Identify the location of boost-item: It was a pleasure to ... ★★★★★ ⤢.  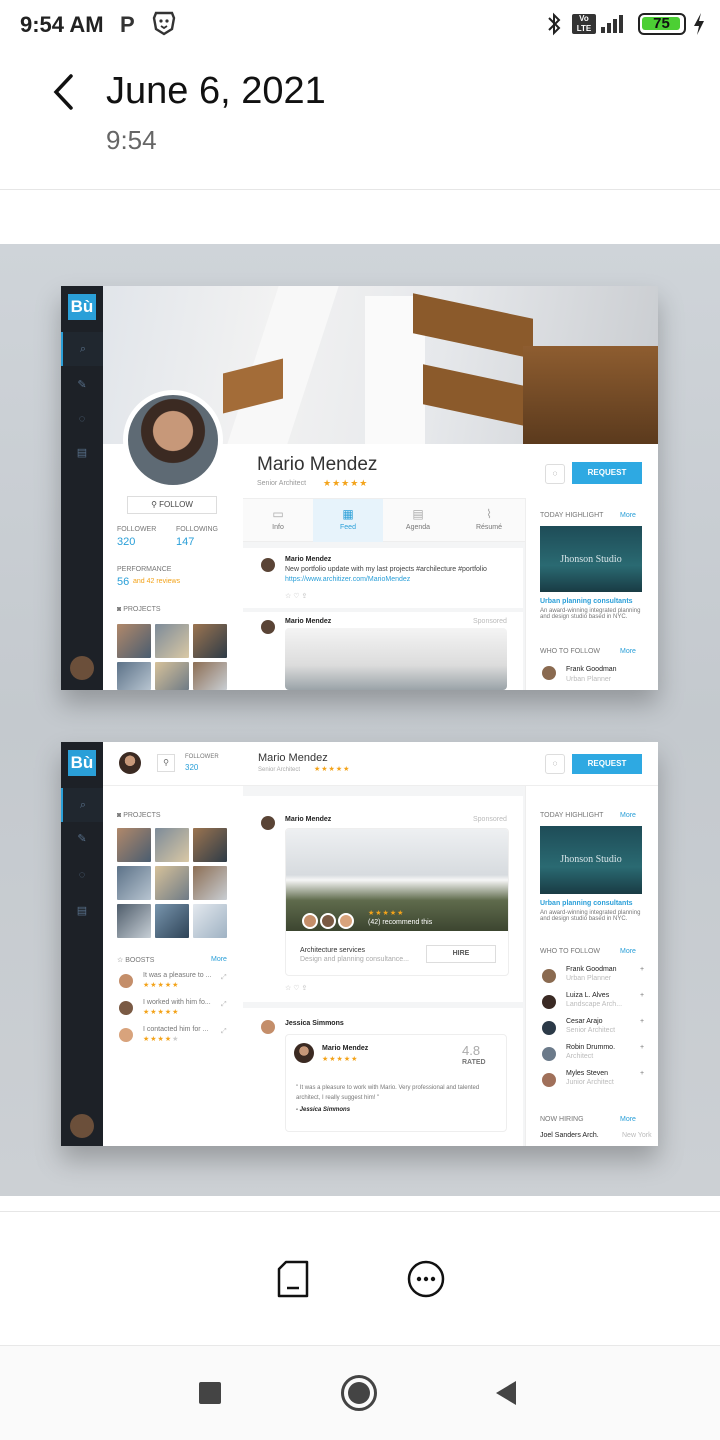
(177, 983).